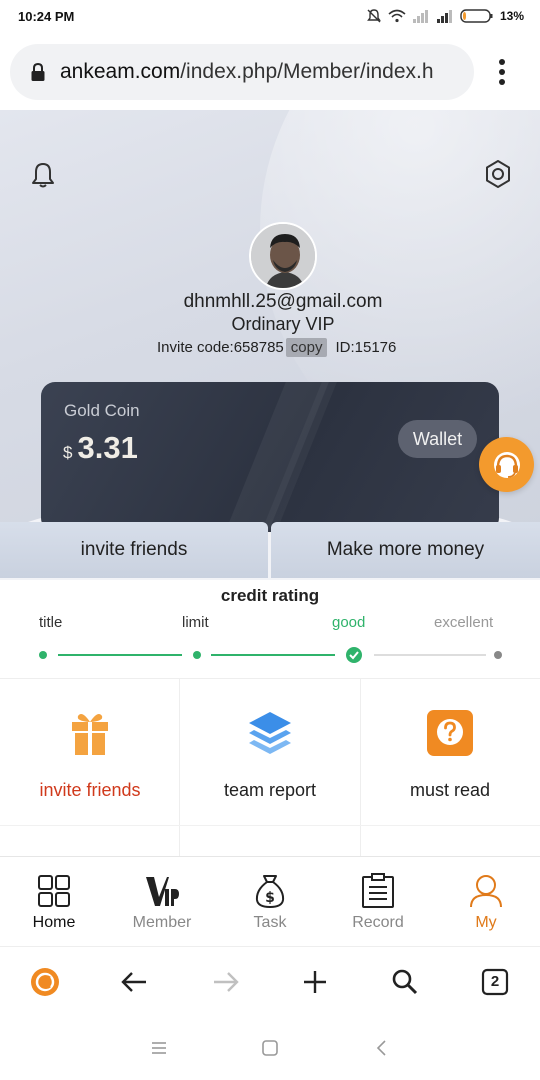 The image size is (540, 1080). I want to click on user-email: dhnmhll.25@gmail.com, so click(283, 301).